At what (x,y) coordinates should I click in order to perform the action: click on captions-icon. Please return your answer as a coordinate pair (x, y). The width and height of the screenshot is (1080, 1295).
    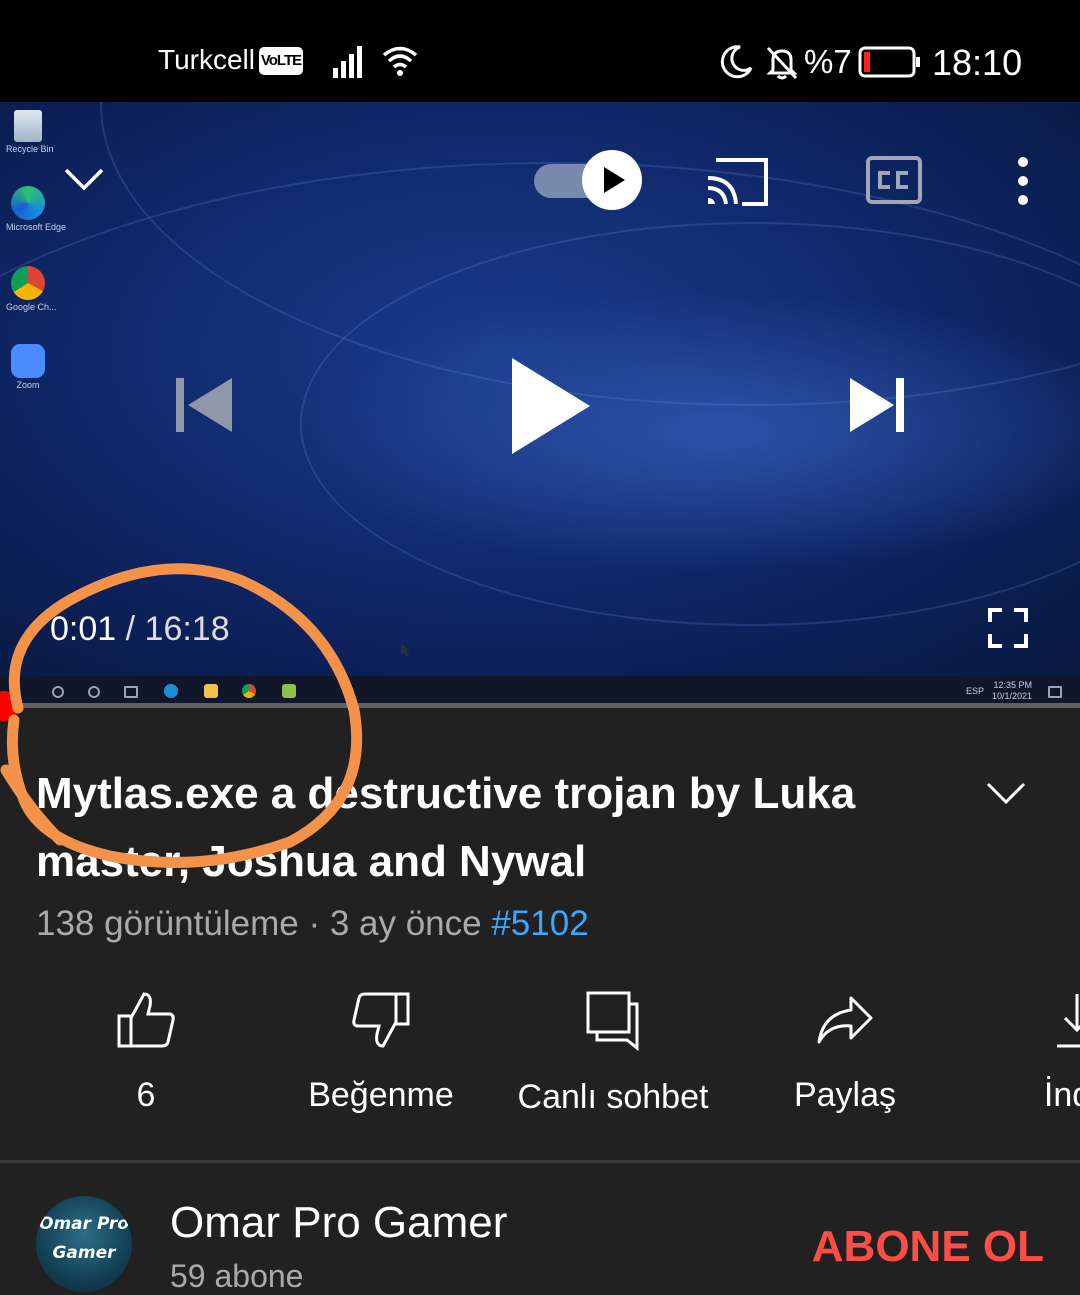
    Looking at the image, I should click on (894, 180).